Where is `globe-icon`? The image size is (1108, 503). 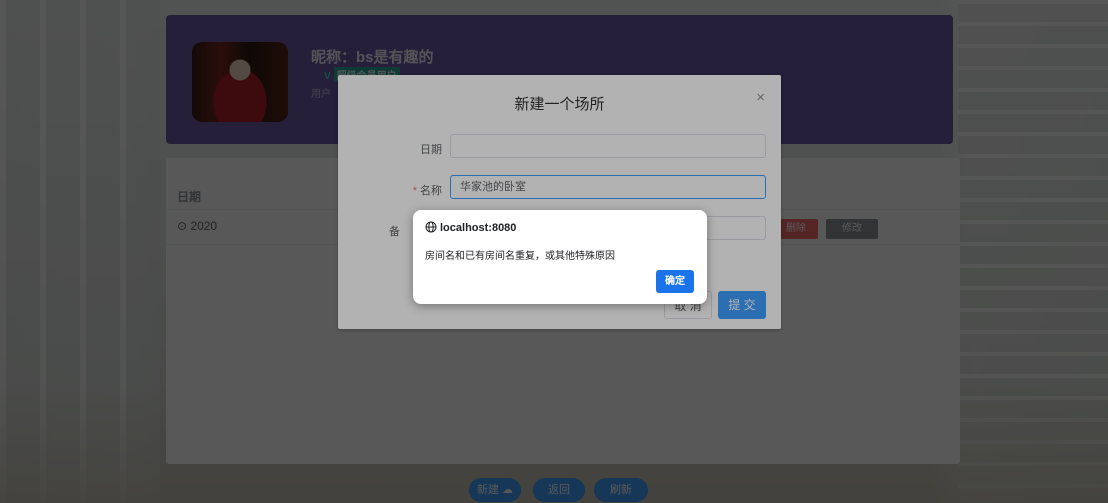
globe-icon is located at coordinates (431, 227).